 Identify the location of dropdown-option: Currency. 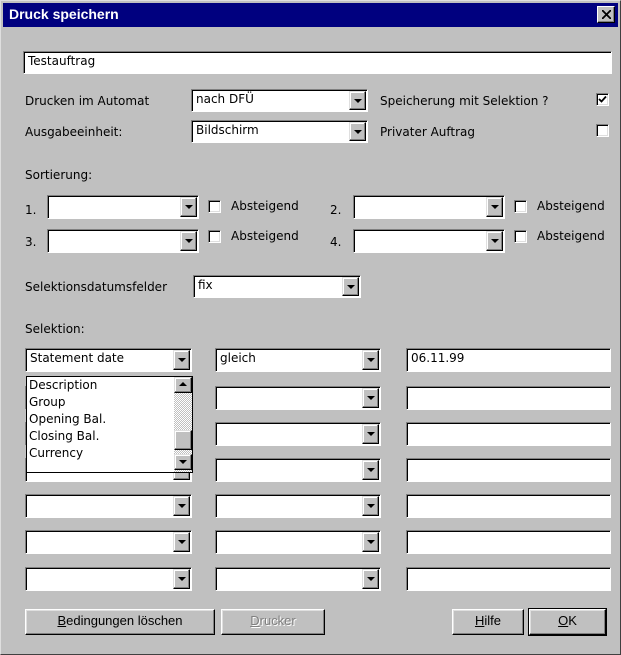
(99, 453).